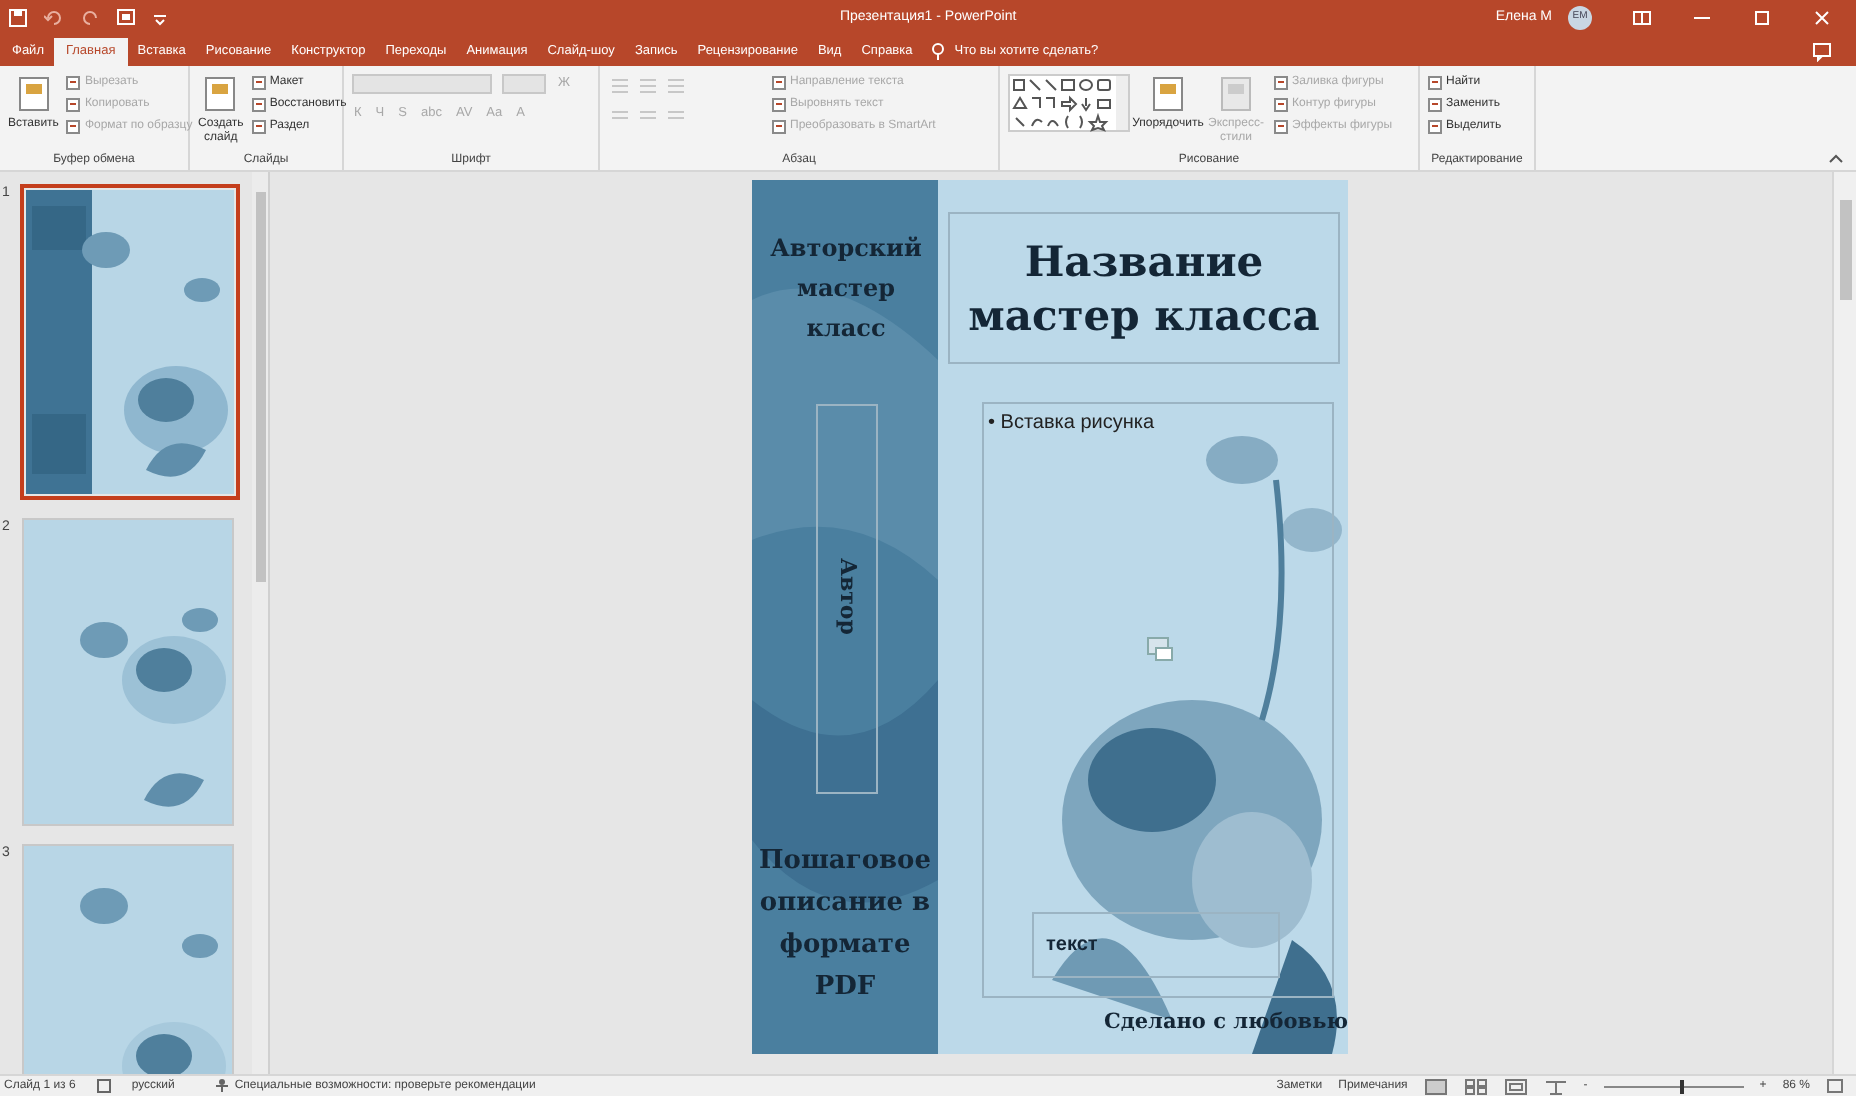 The width and height of the screenshot is (1856, 1096). I want to click on lightbulb-icon, so click(938, 52).